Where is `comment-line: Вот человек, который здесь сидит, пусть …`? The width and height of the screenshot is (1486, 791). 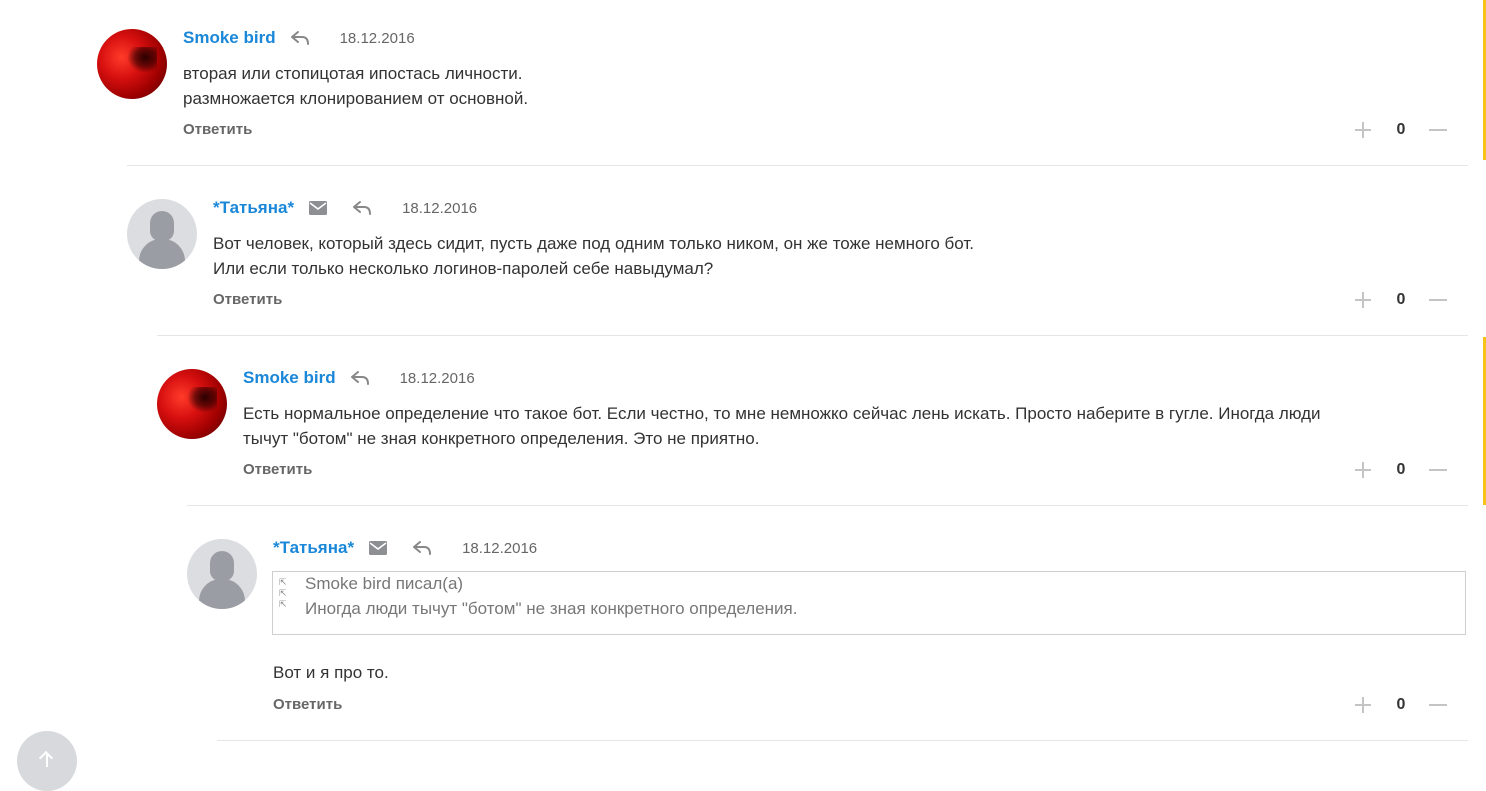 comment-line: Вот человек, который здесь сидит, пусть … is located at coordinates (593, 243).